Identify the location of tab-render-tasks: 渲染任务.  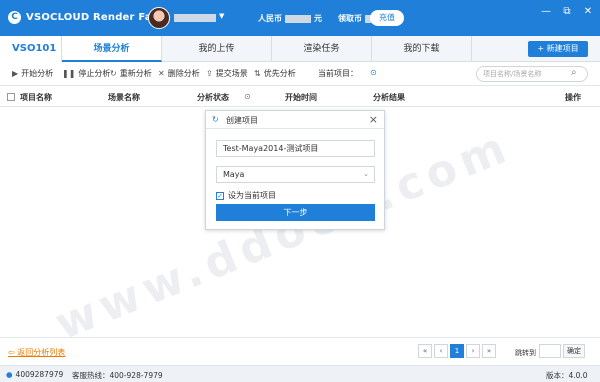
(322, 49).